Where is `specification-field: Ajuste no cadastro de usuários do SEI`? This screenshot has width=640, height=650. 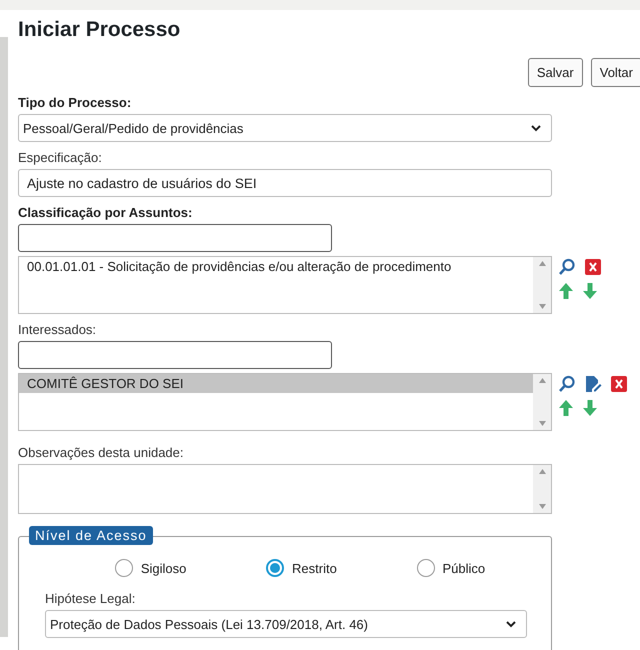
specification-field: Ajuste no cadastro de usuários do SEI is located at coordinates (285, 183).